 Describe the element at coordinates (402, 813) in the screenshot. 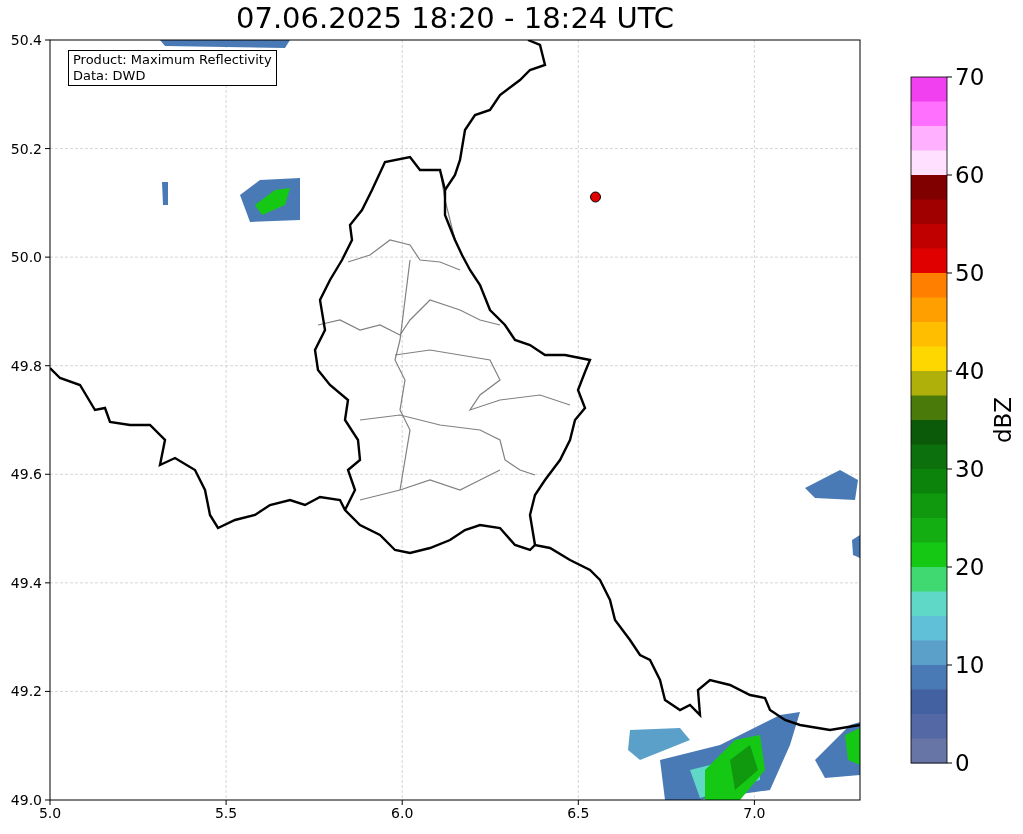

I see `x-tick-label: 6.0` at that location.